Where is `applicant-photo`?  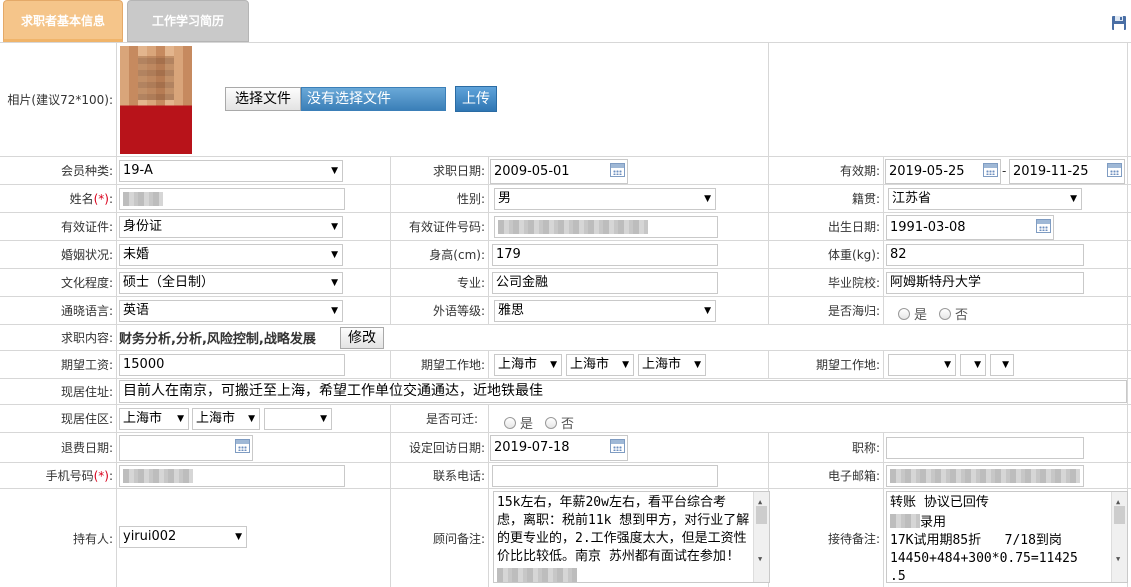
applicant-photo is located at coordinates (156, 100).